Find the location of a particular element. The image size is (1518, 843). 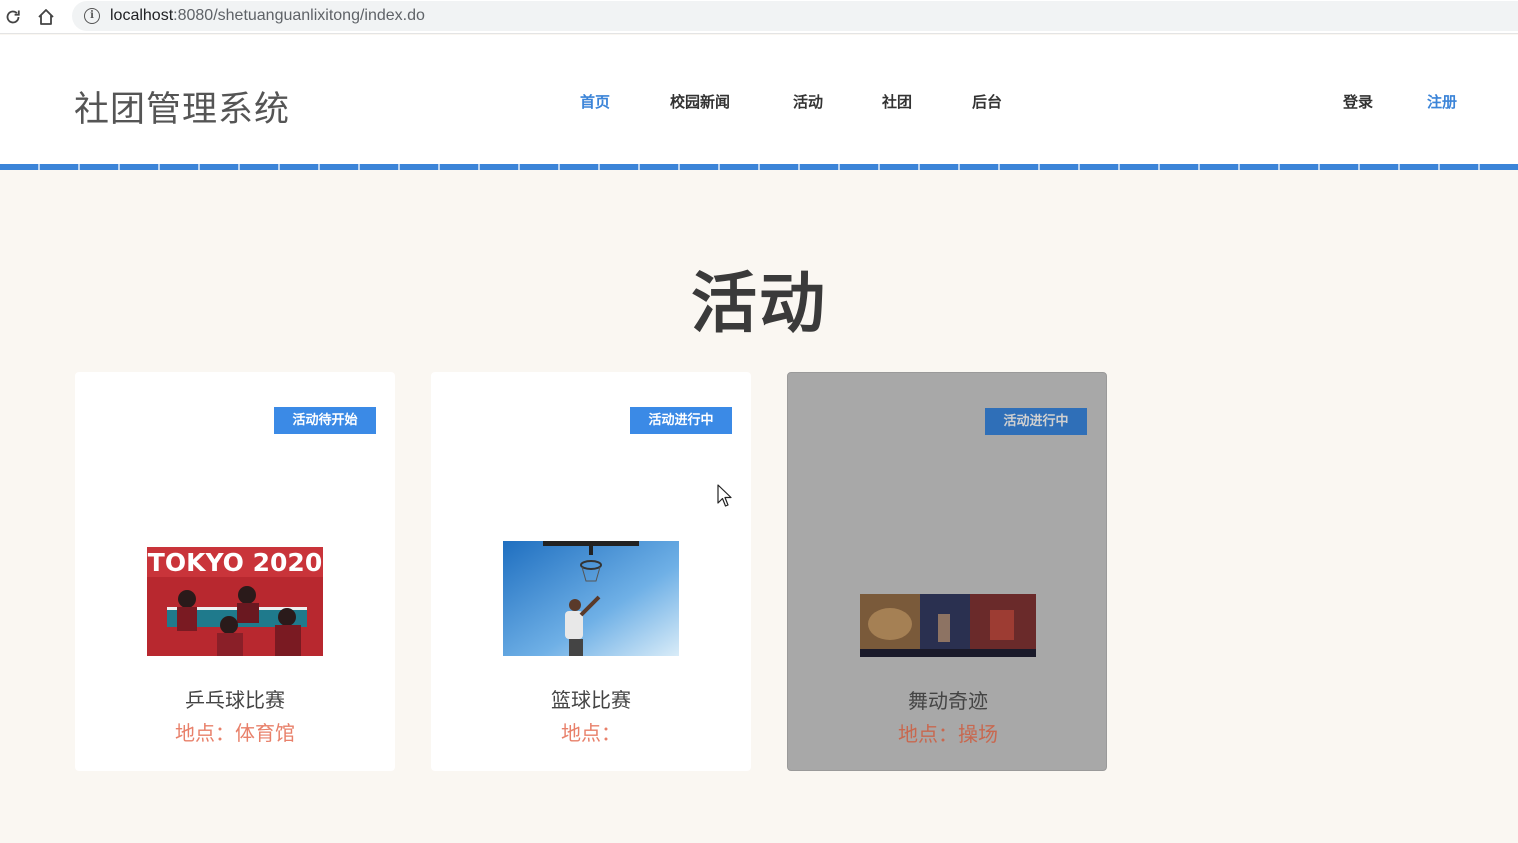

activity-card: 活动进行中 舞动奇迹 地点：操场 is located at coordinates (947, 571).